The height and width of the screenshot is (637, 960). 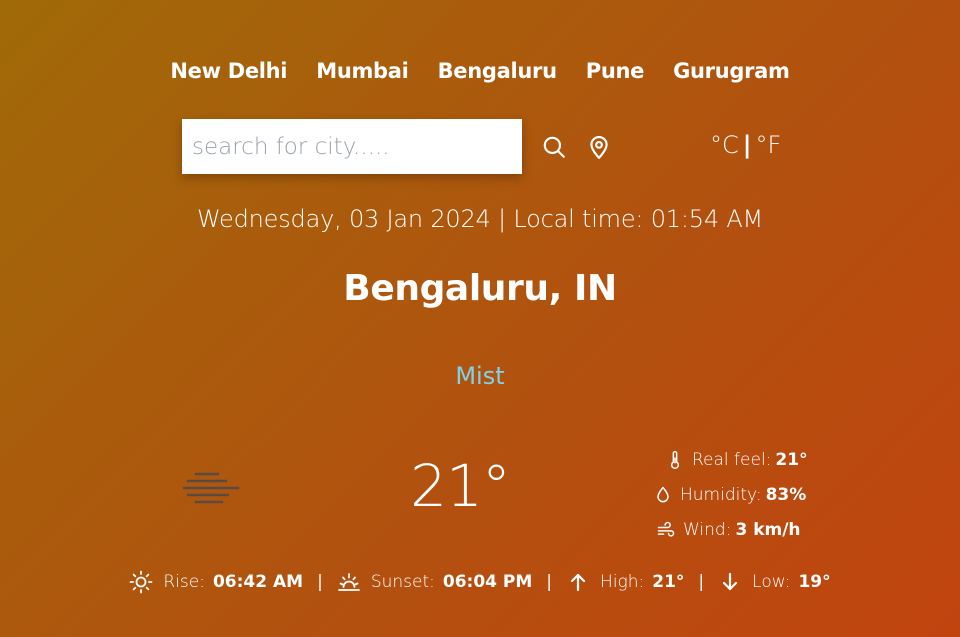 What do you see at coordinates (349, 582) in the screenshot?
I see `sunset-icon` at bounding box center [349, 582].